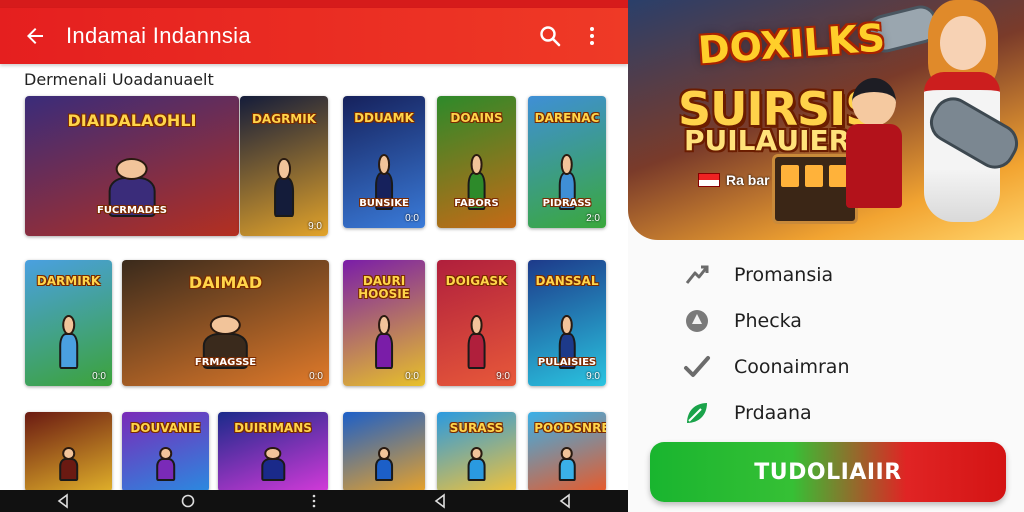 The width and height of the screenshot is (1024, 512). Describe the element at coordinates (567, 323) in the screenshot. I see `game-tile: DANSSAL PULAISIES 9:0` at that location.